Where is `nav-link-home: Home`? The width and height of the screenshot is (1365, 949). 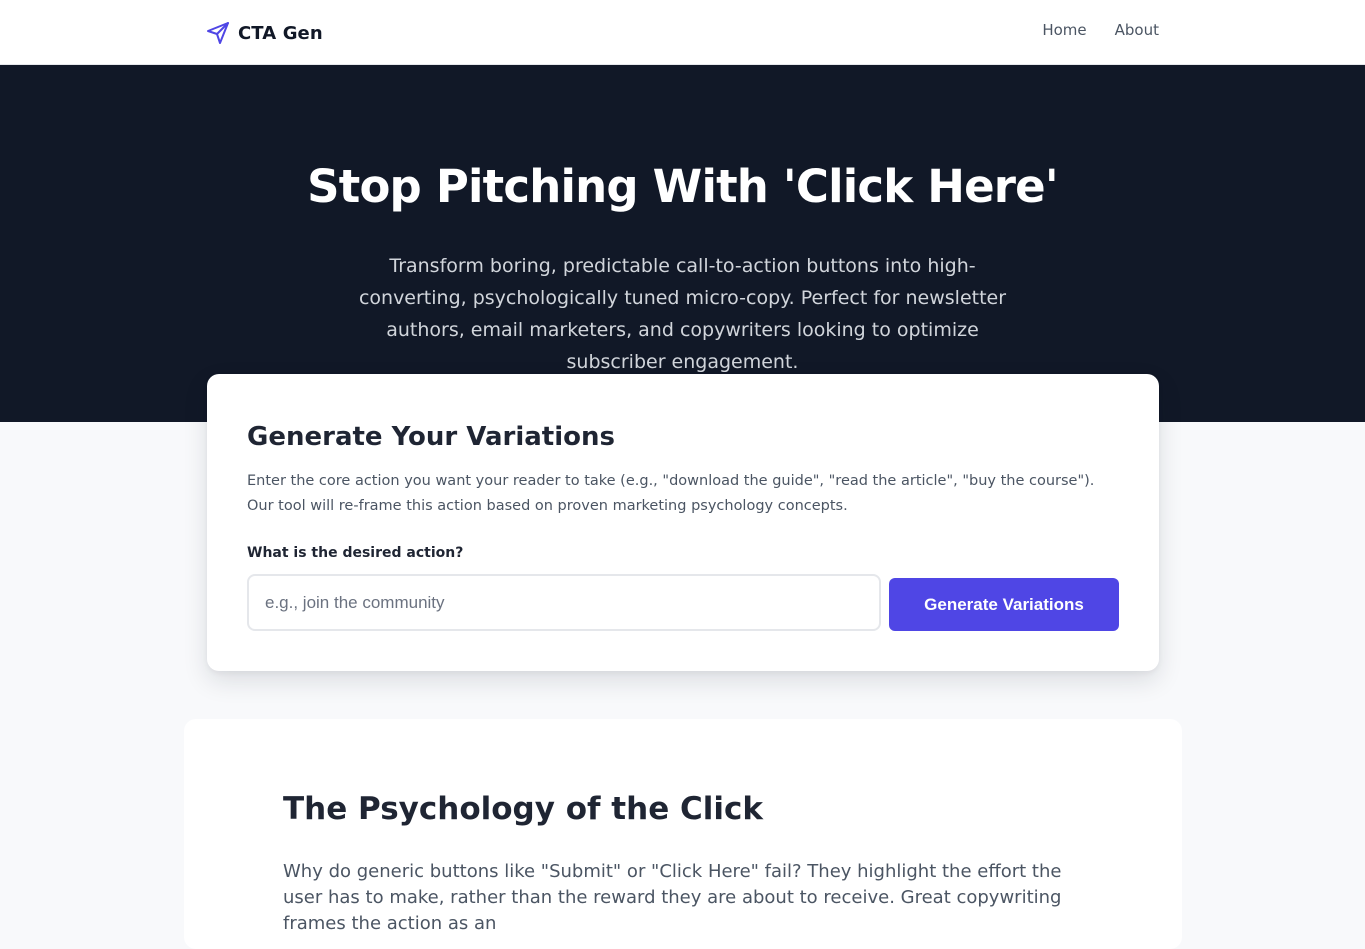 nav-link-home: Home is located at coordinates (1064, 30).